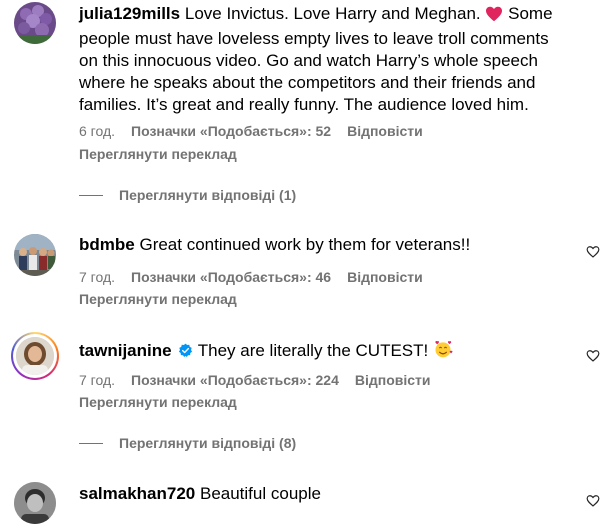  I want to click on comment-text-part: They are literally the CUTEST!, so click(313, 350).